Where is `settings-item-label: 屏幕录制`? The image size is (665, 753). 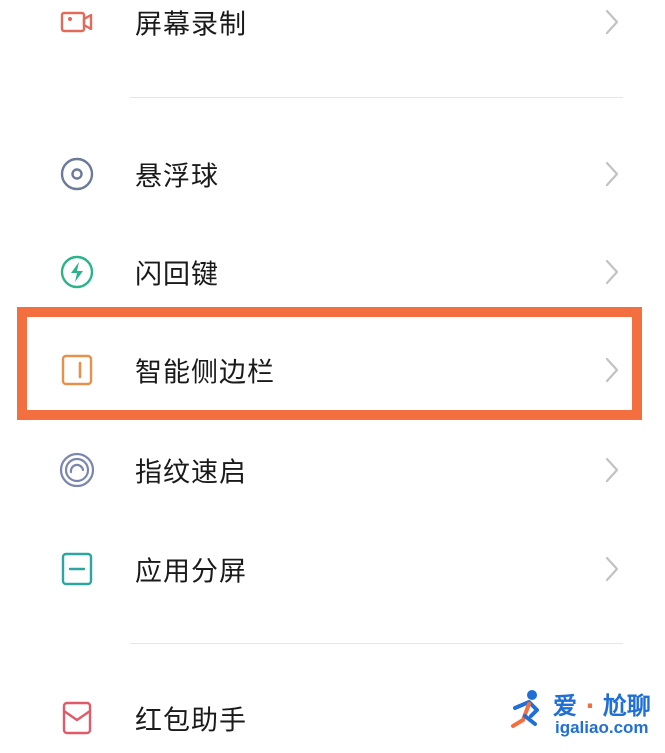 settings-item-label: 屏幕录制 is located at coordinates (191, 25).